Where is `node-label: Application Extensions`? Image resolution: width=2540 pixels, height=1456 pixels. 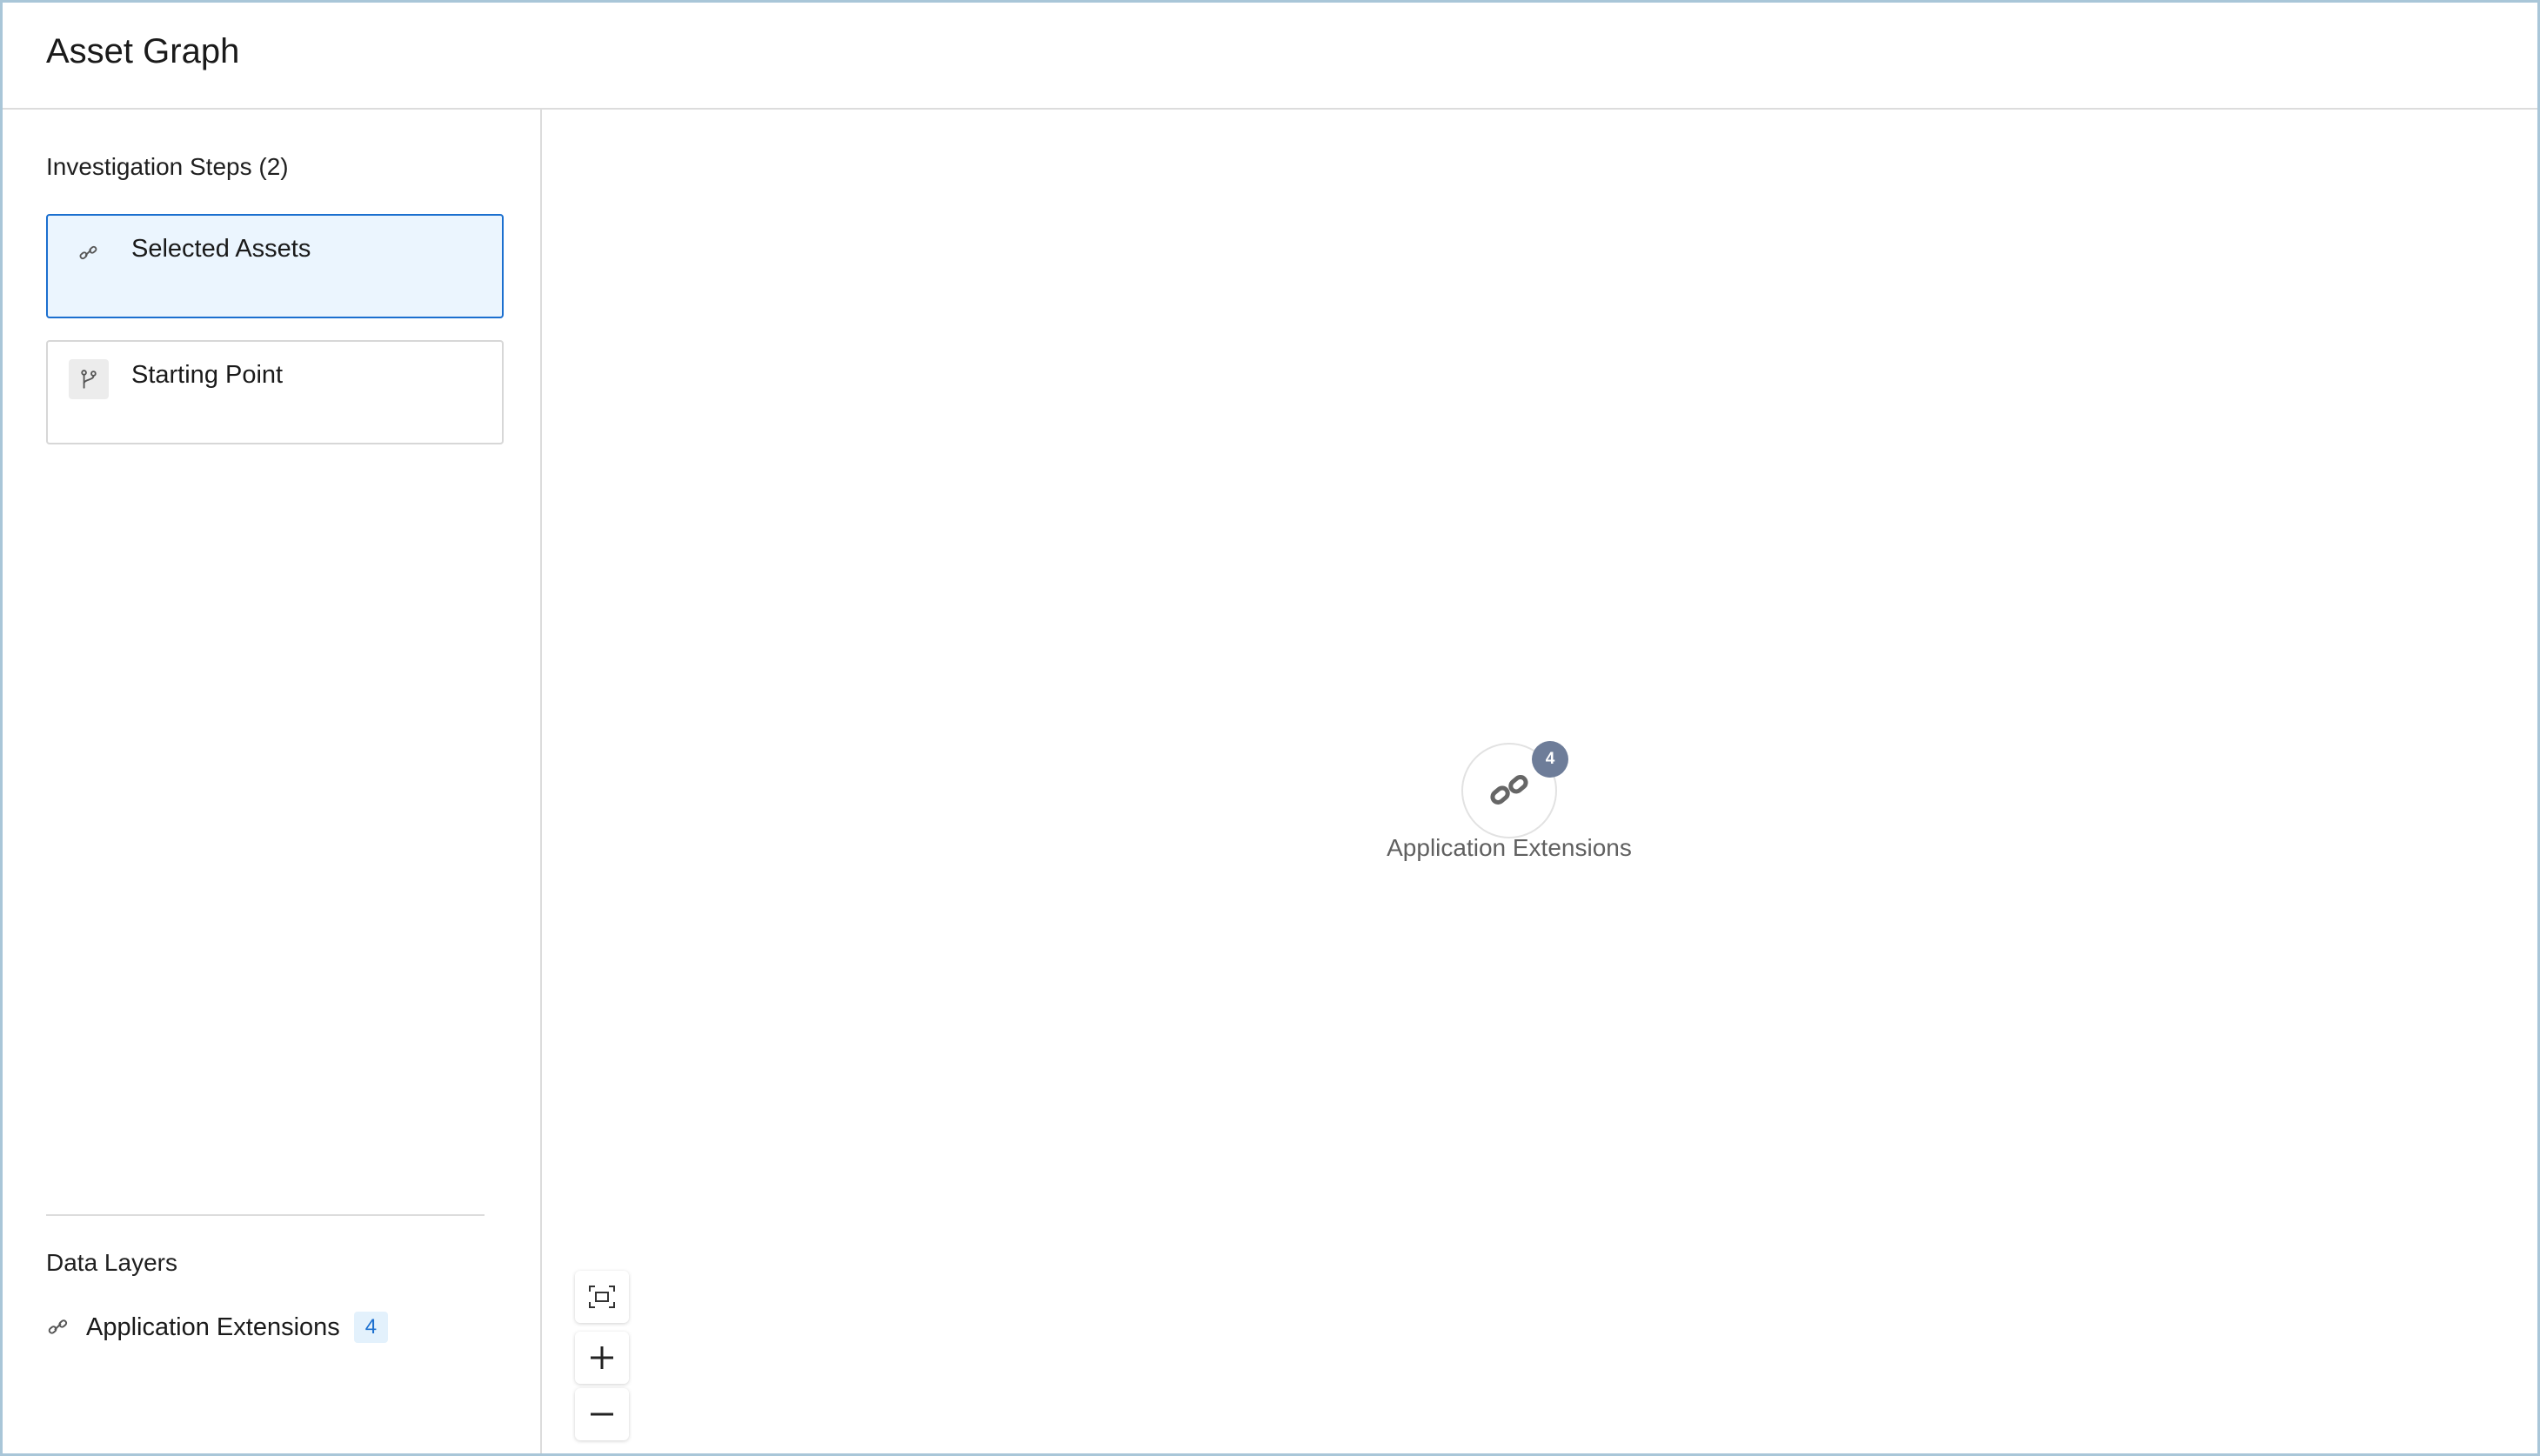 node-label: Application Extensions is located at coordinates (1509, 847).